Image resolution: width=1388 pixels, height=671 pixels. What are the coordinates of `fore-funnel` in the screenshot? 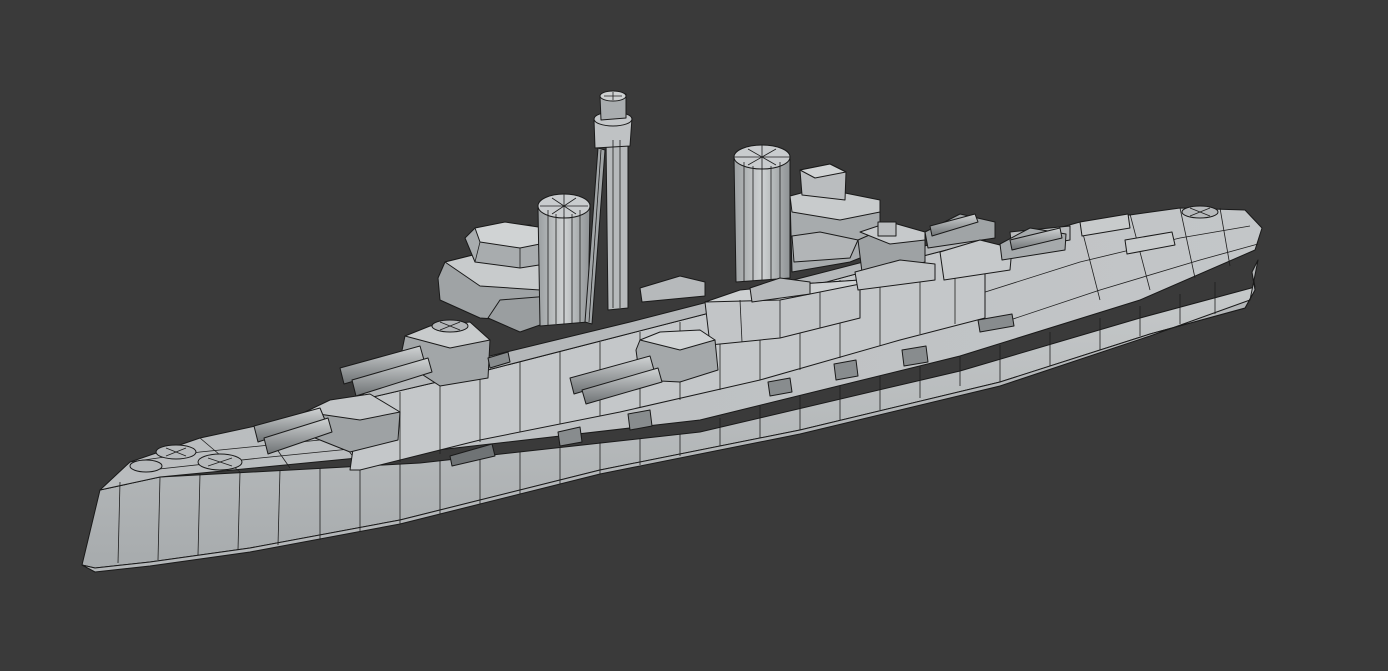 It's located at (564, 260).